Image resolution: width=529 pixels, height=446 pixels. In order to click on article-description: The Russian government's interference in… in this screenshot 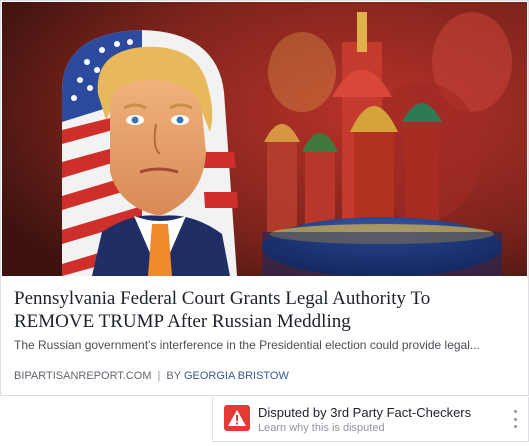, I will do `click(247, 345)`.